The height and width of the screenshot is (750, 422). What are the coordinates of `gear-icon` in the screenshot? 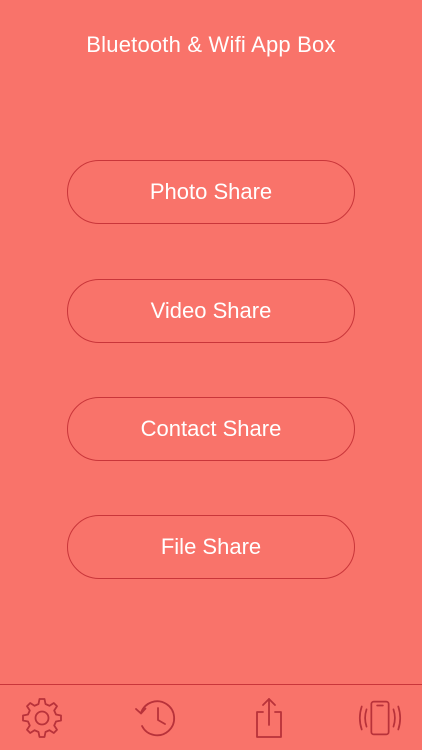 It's located at (42, 718).